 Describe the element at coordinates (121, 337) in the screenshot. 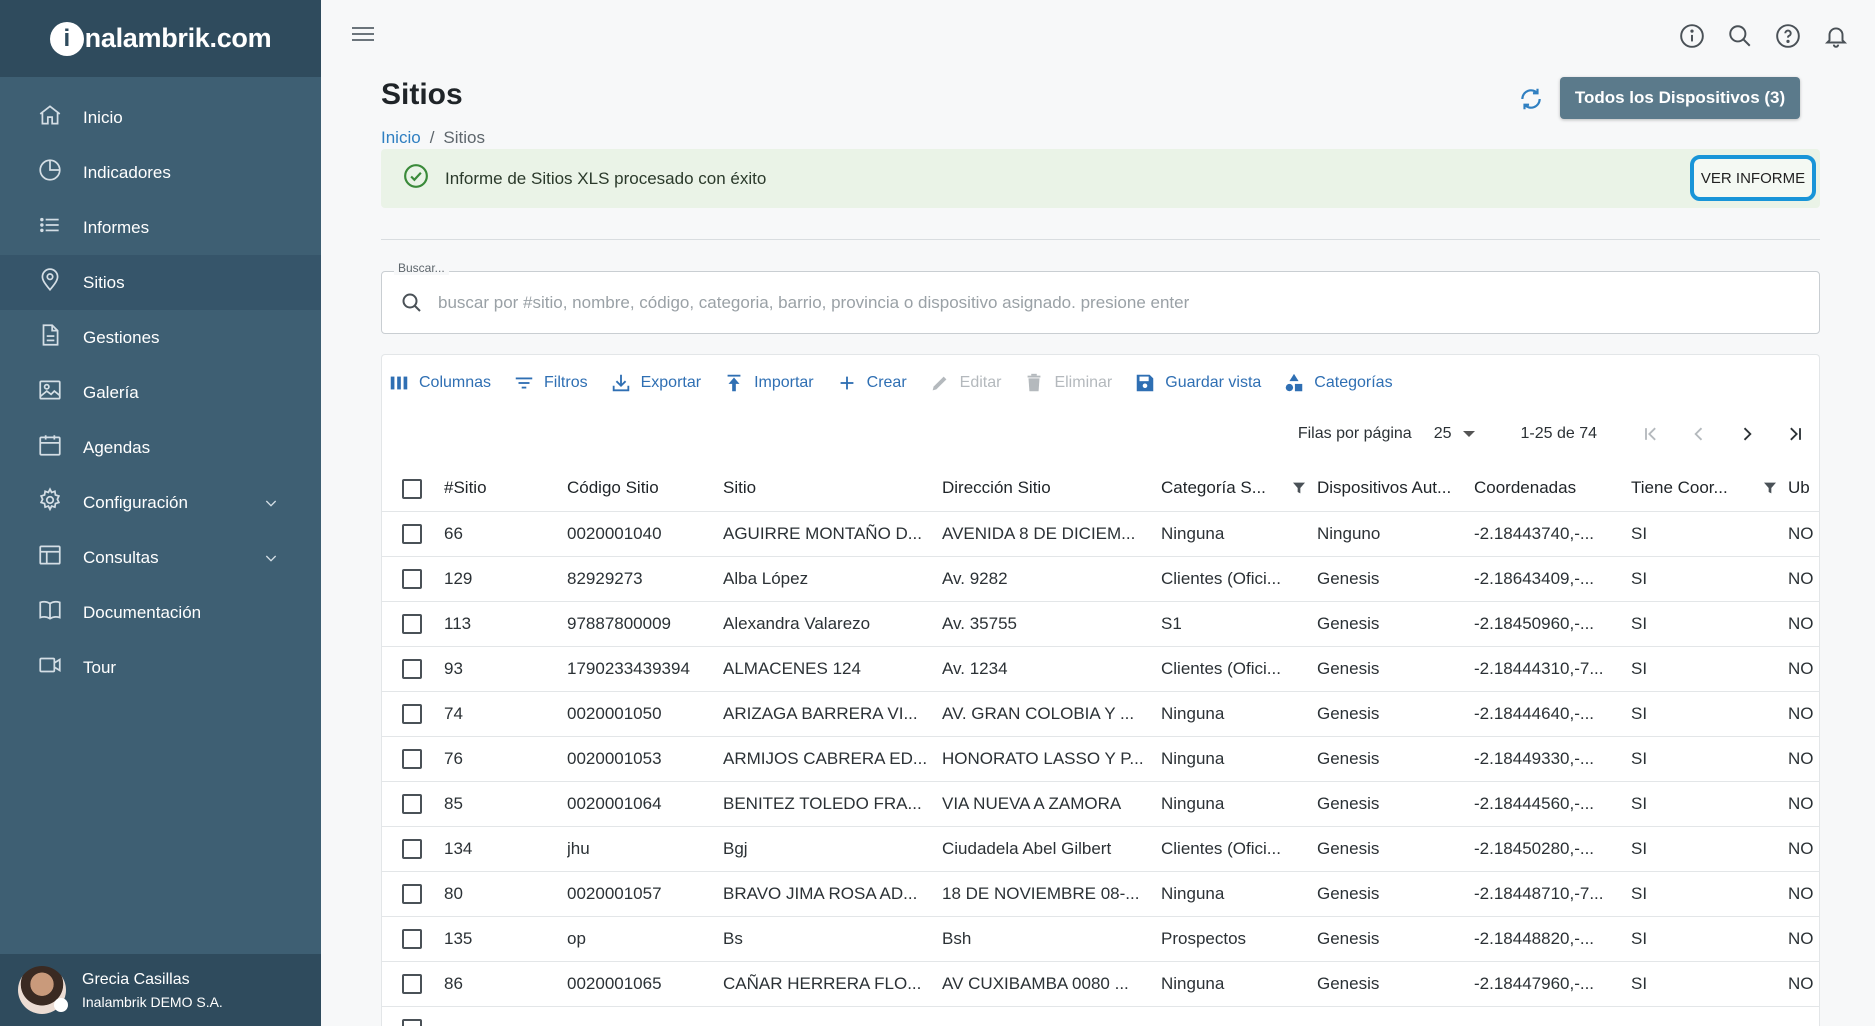

I see `sidebar-item-label: Gestiones` at that location.